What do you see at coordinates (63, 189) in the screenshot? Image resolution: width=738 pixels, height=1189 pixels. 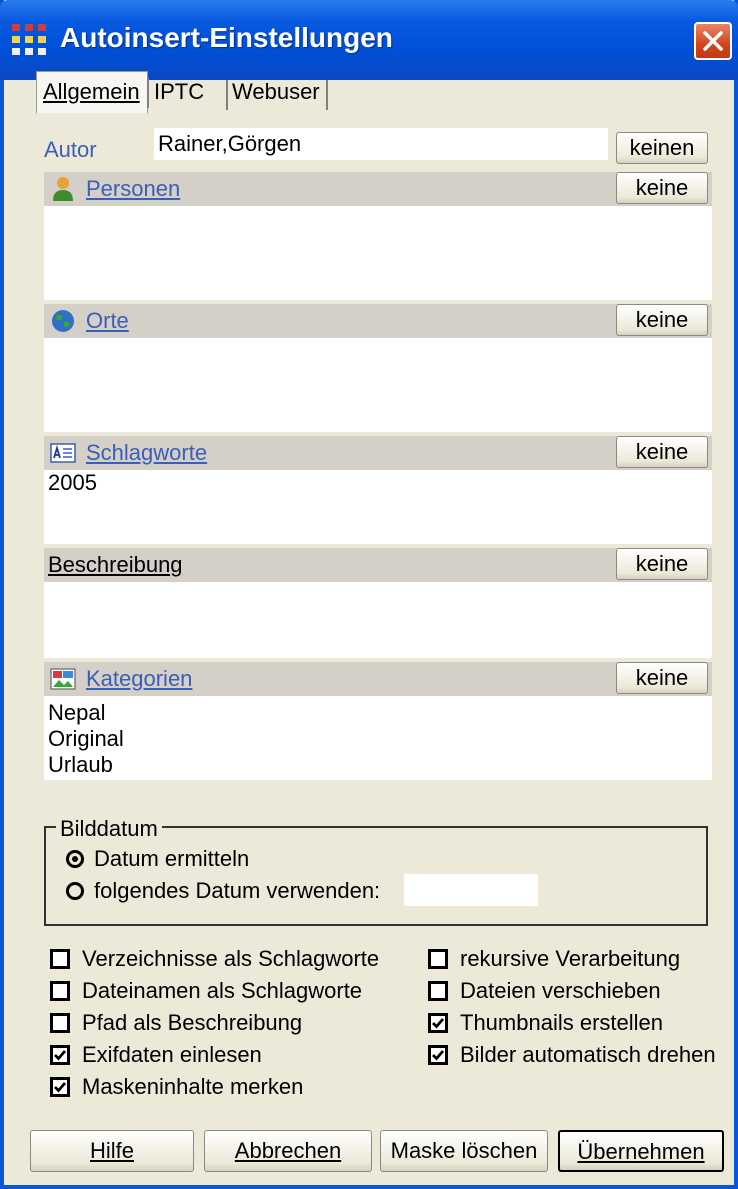 I see `person-icon` at bounding box center [63, 189].